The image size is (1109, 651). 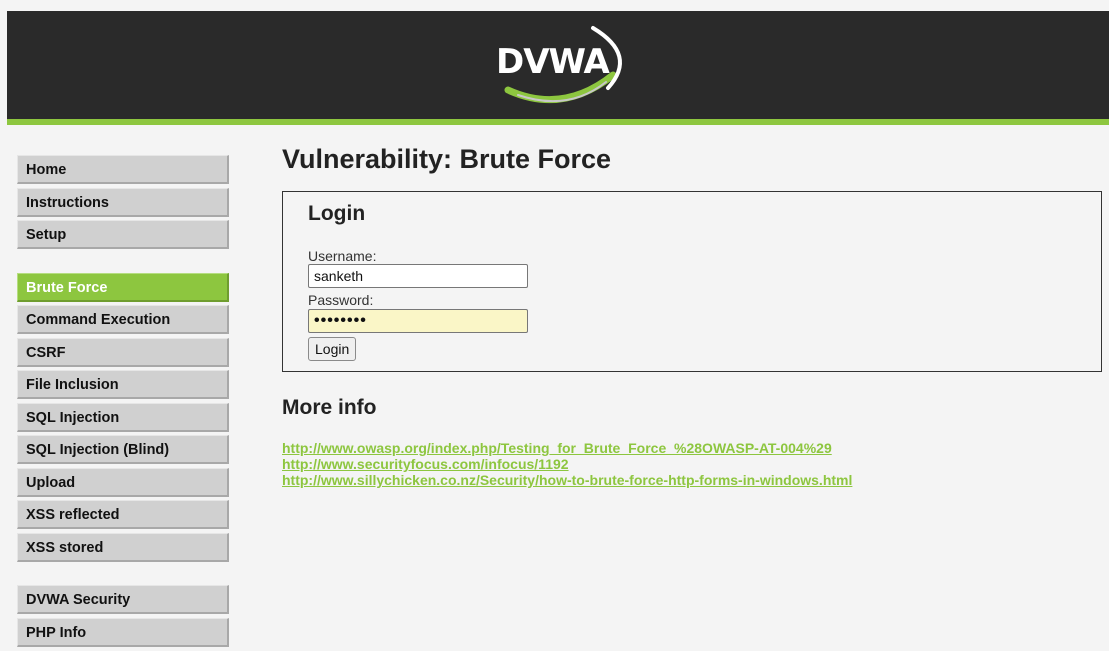 I want to click on header-accent-bar, so click(x=558, y=122).